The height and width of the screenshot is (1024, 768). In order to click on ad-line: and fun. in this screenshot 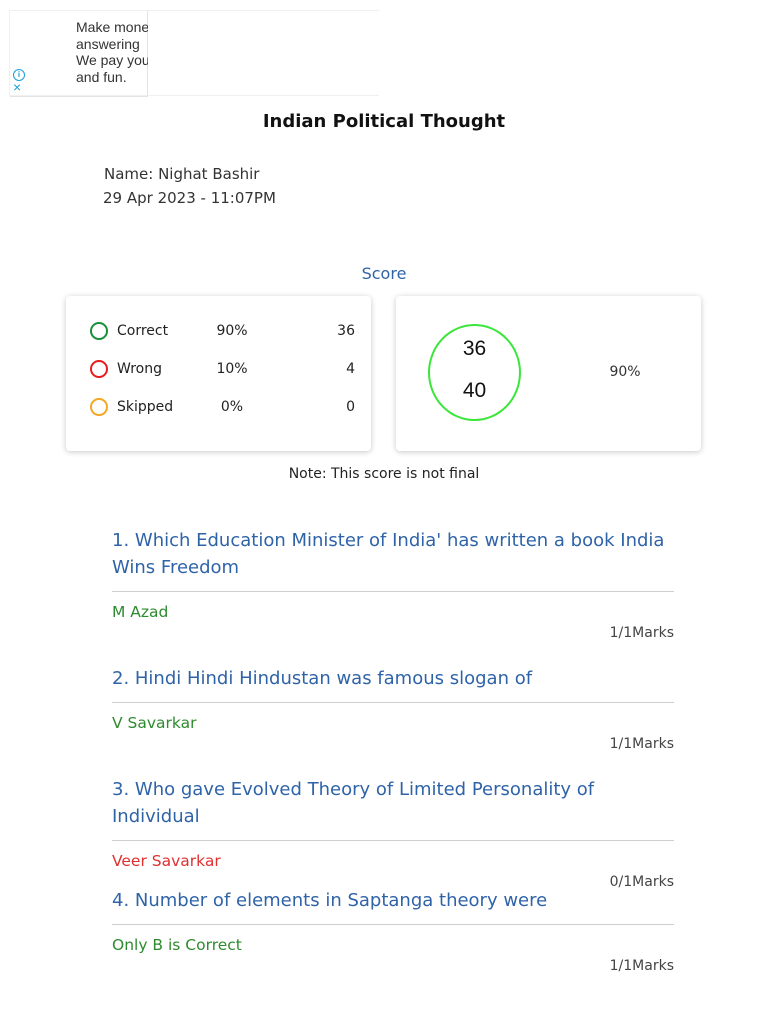, I will do `click(101, 76)`.